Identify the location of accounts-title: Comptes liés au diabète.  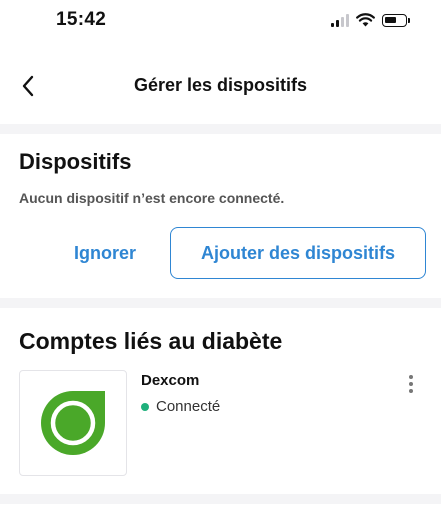
(151, 341).